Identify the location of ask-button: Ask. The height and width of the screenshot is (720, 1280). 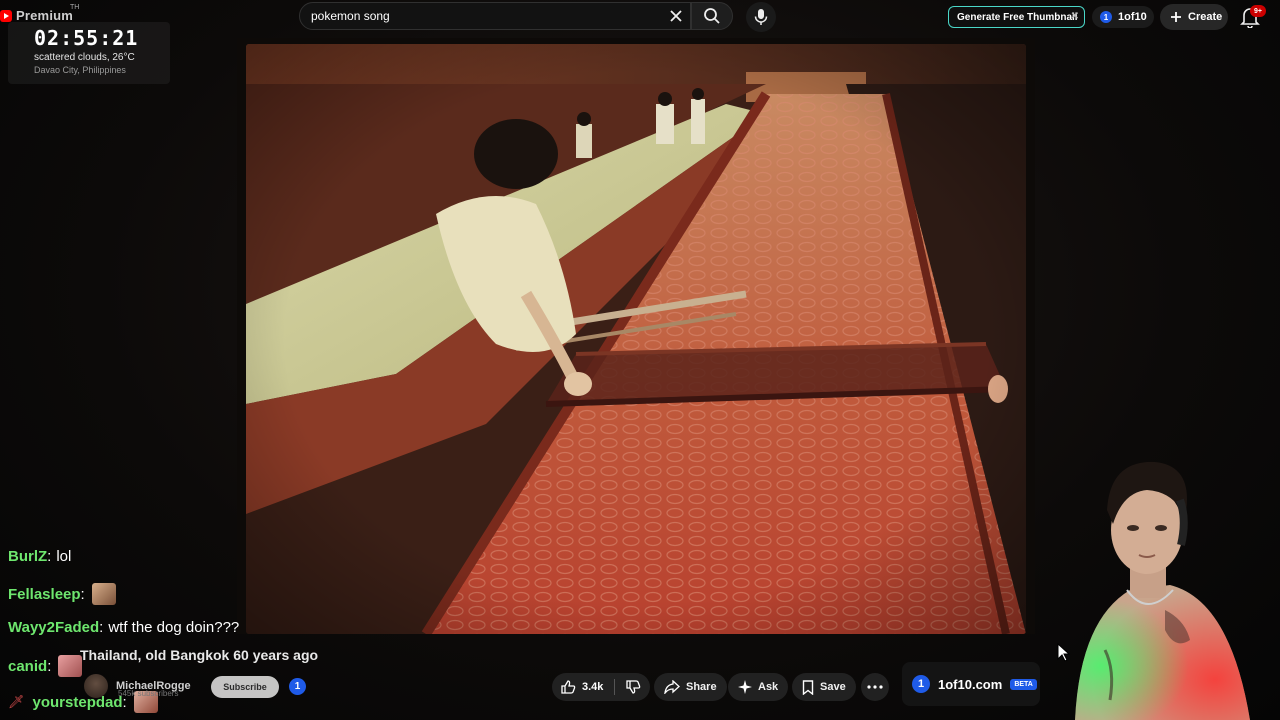
(758, 687).